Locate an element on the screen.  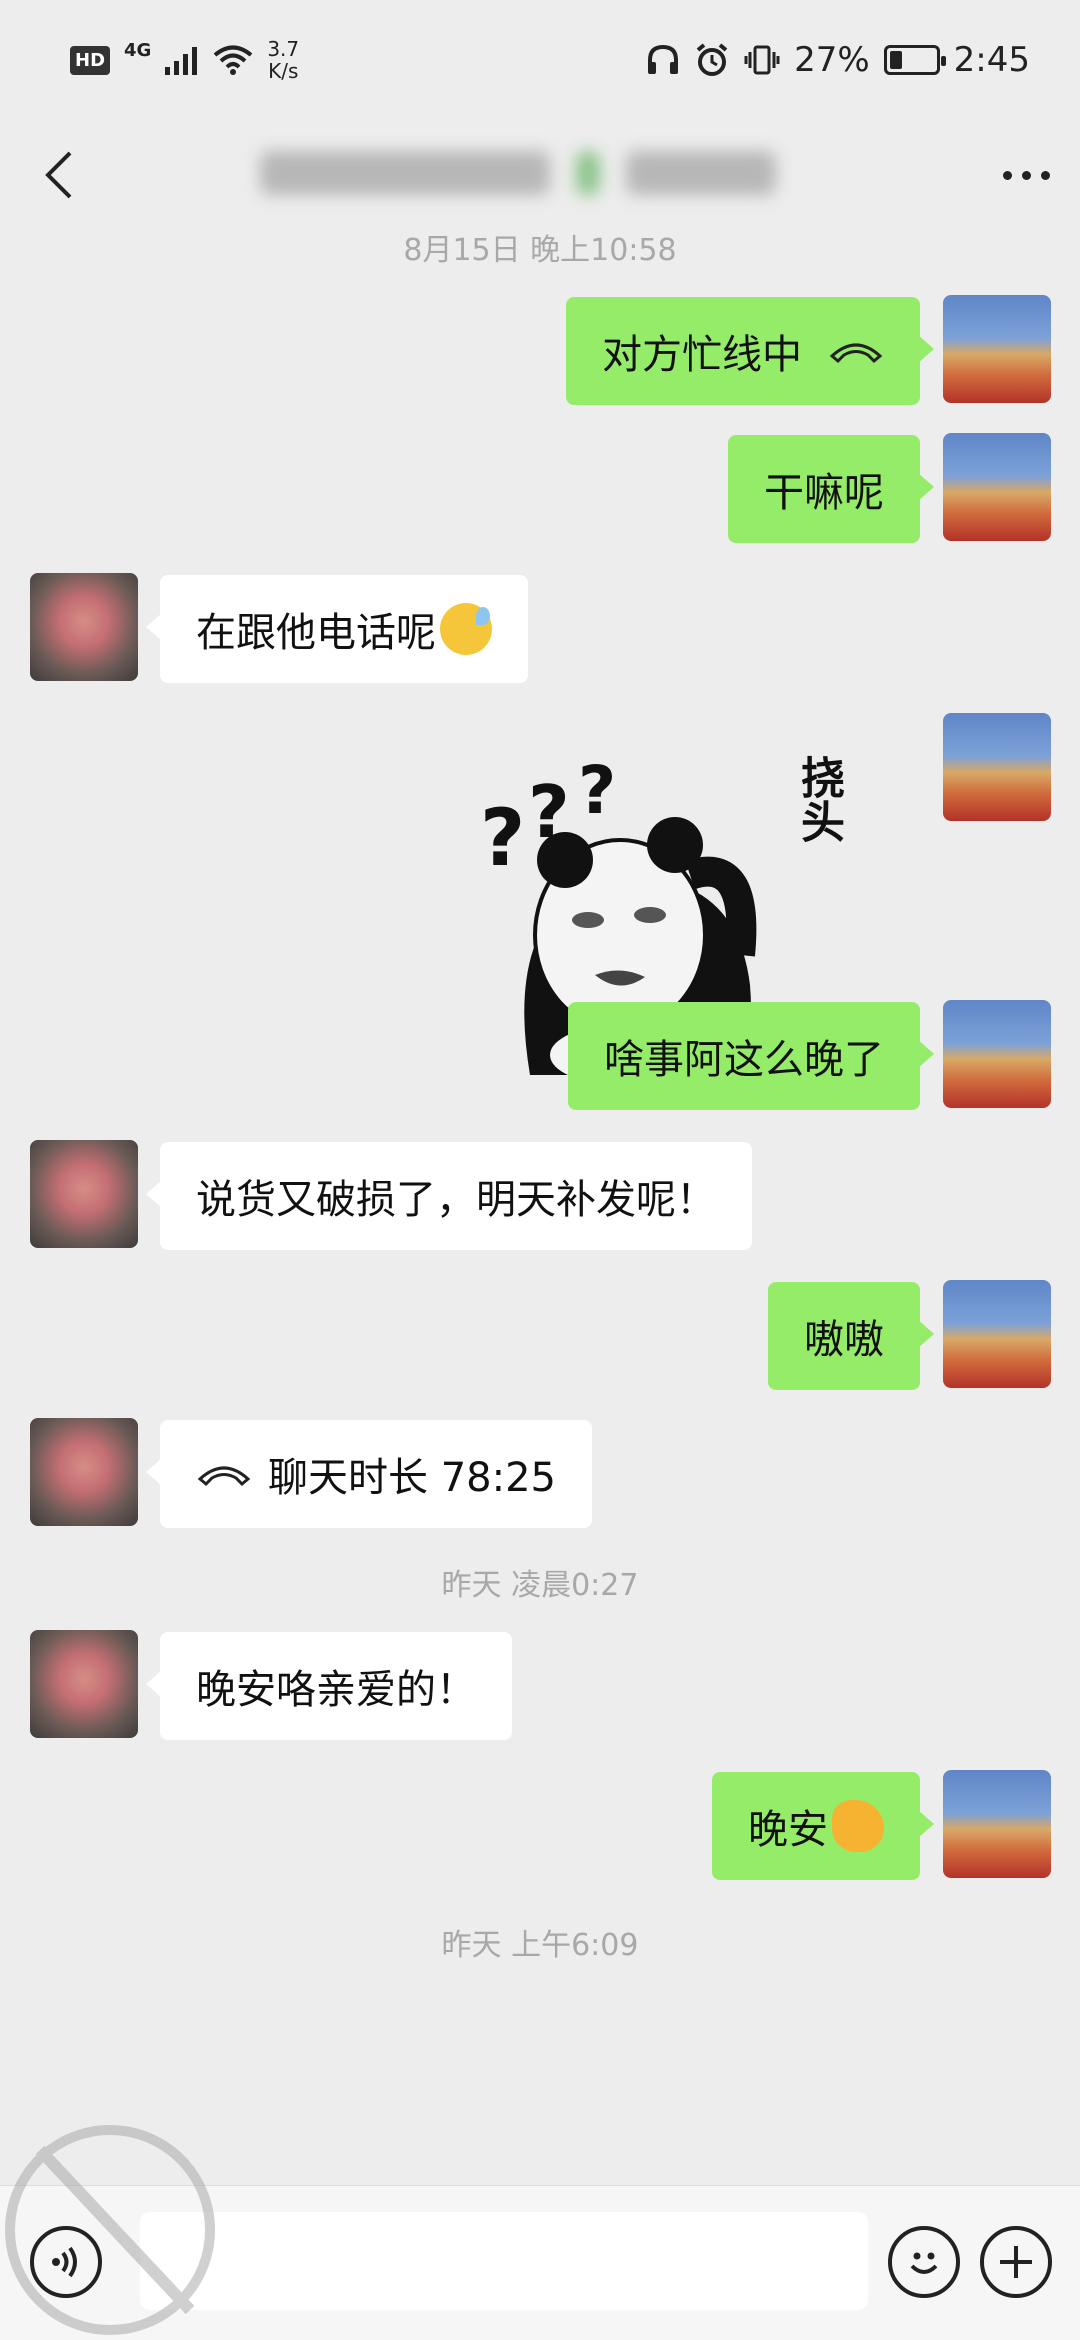
battery-percent: 27% is located at coordinates (832, 60).